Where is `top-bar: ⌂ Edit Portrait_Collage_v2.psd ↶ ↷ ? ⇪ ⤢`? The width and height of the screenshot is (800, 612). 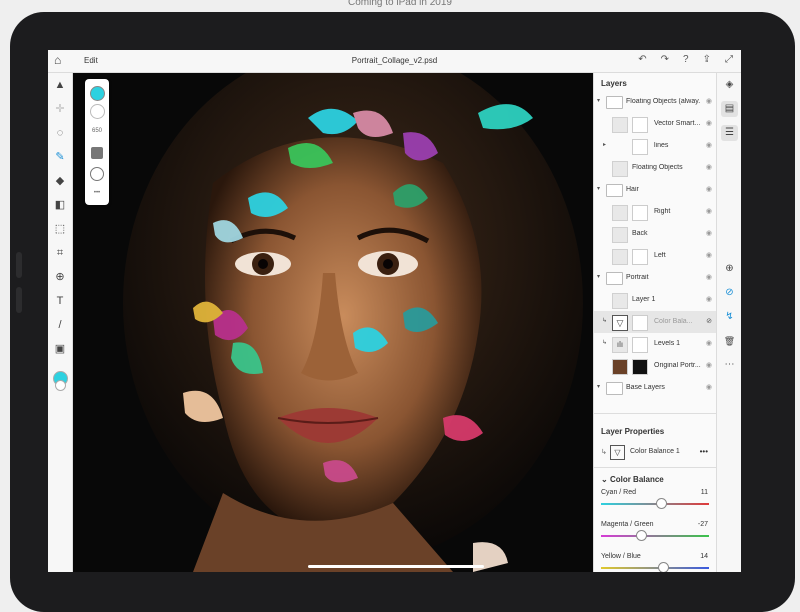 top-bar: ⌂ Edit Portrait_Collage_v2.psd ↶ ↷ ? ⇪ ⤢ is located at coordinates (394, 61).